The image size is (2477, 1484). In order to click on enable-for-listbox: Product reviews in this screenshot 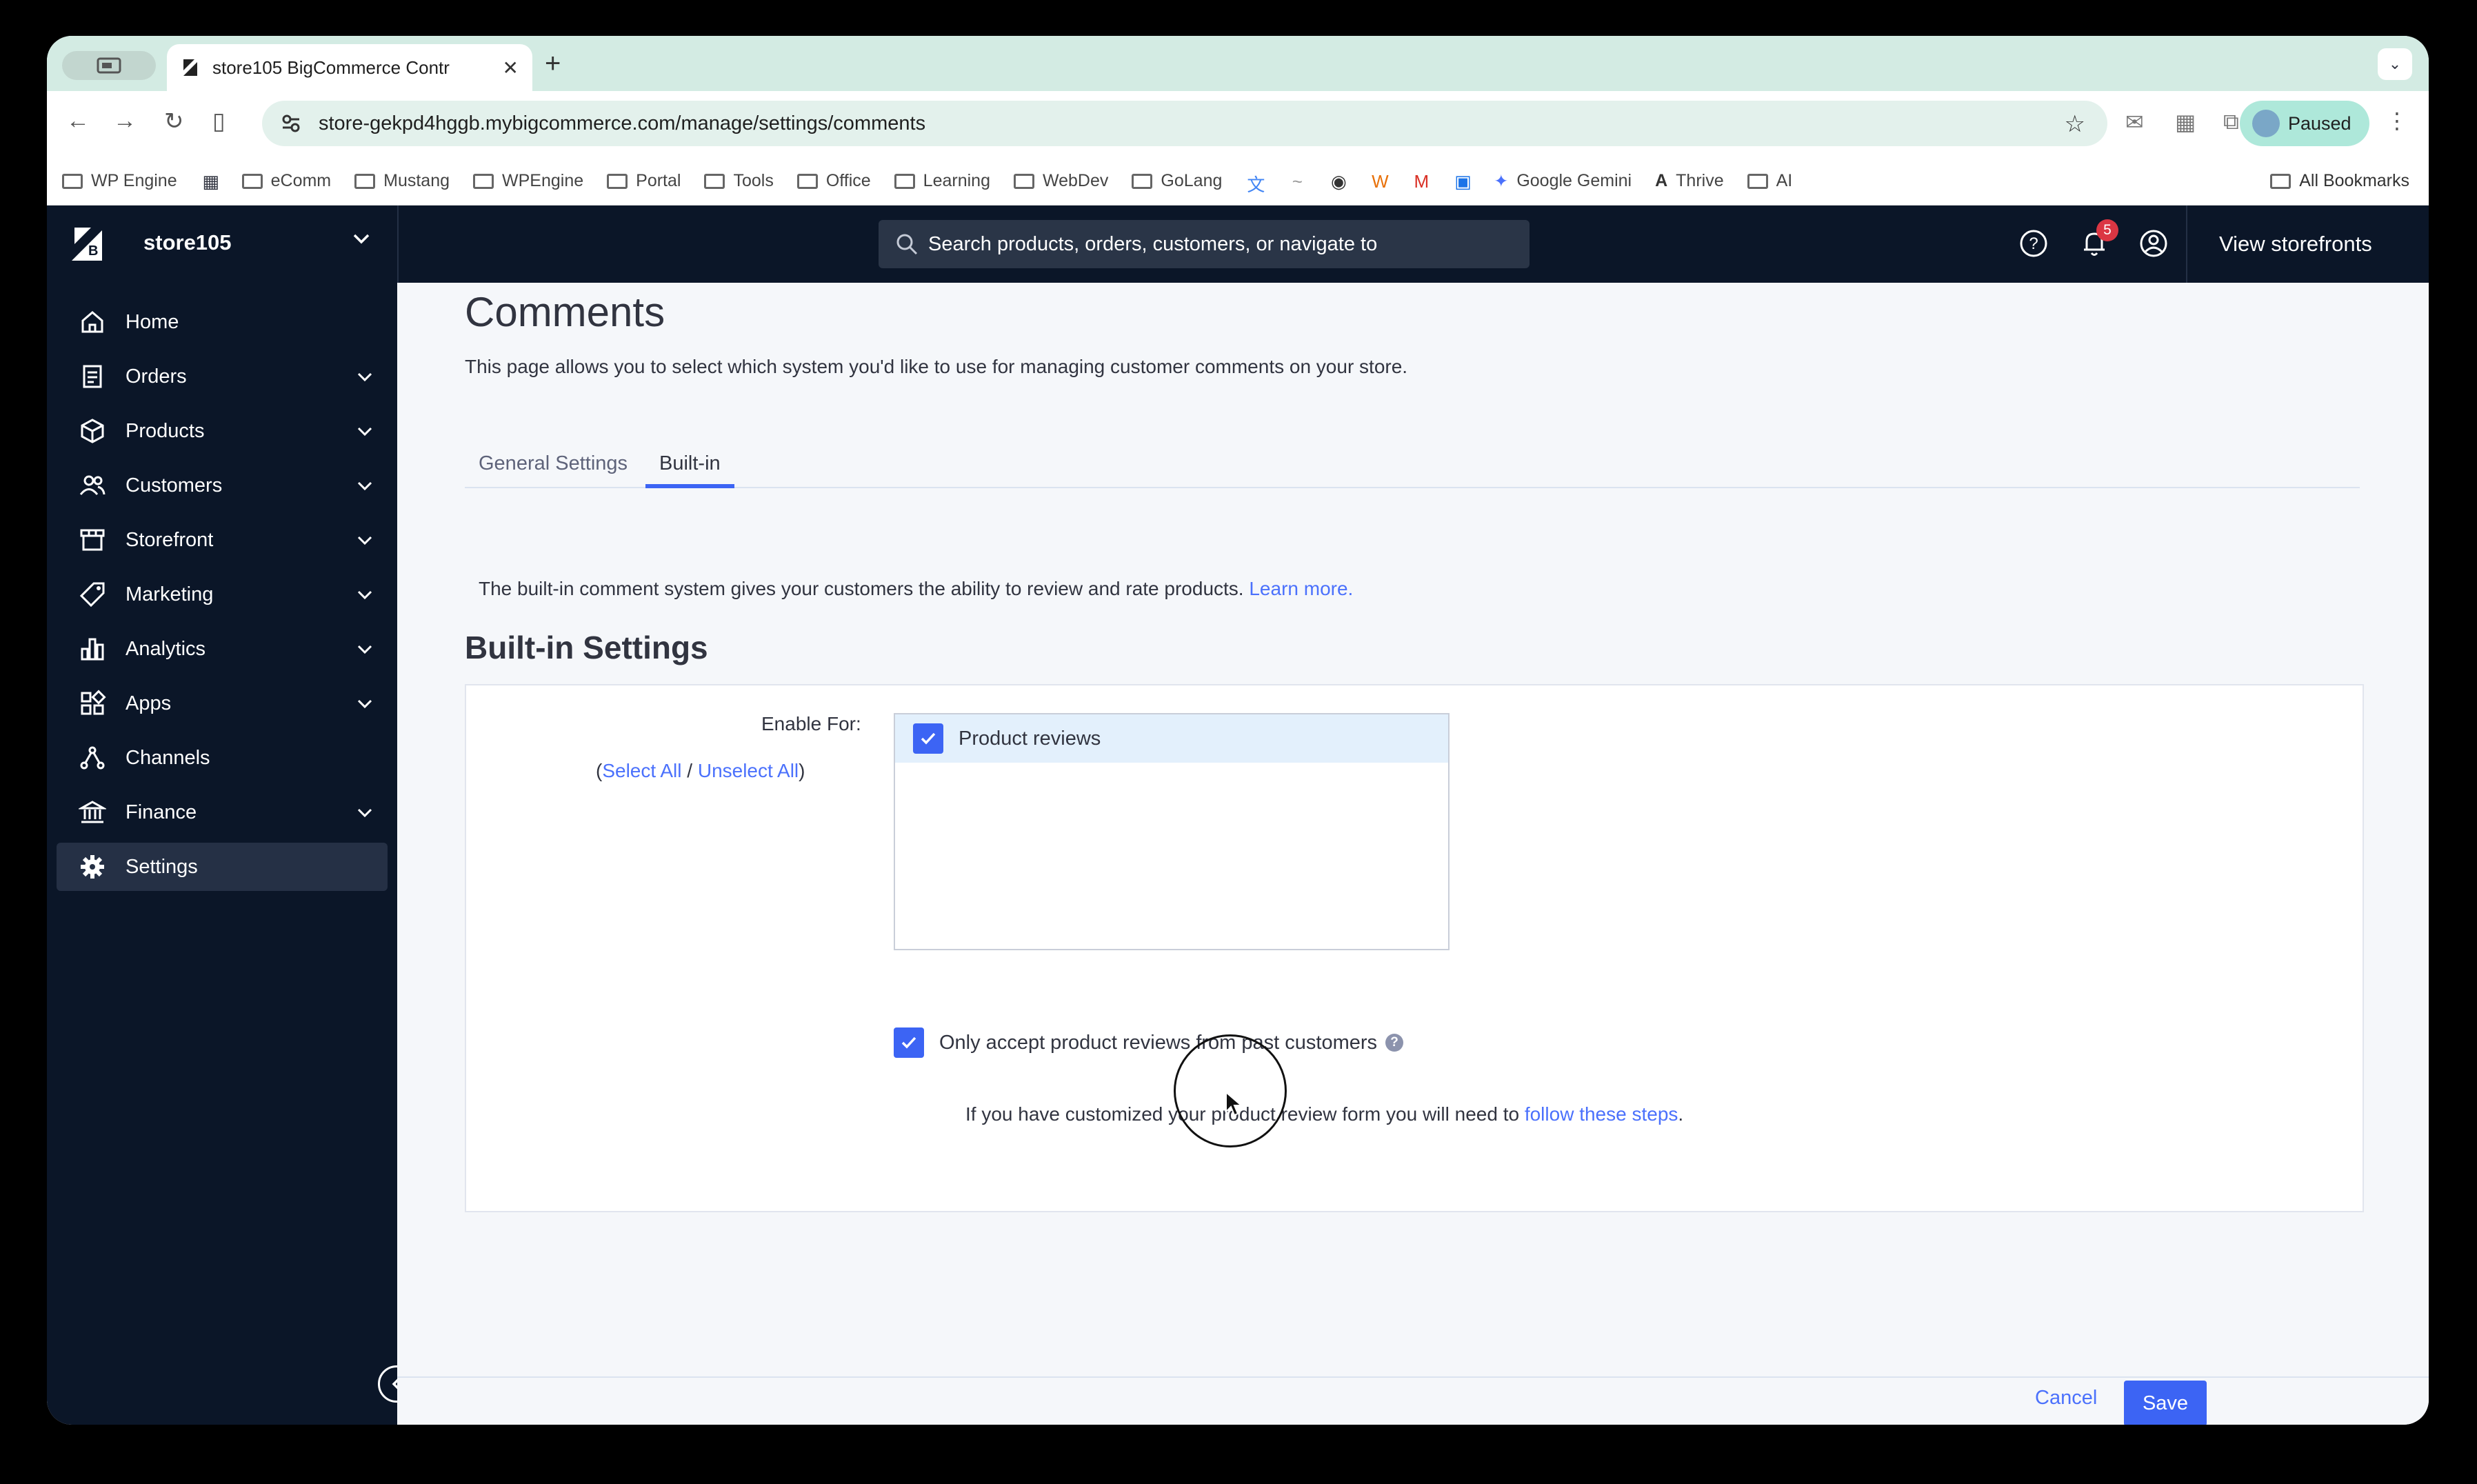, I will do `click(1172, 831)`.